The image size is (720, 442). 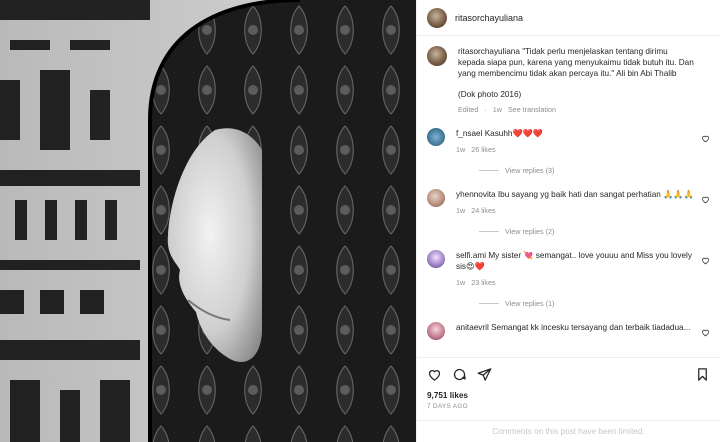 What do you see at coordinates (568, 395) in the screenshot?
I see `likes-count: 9,751 likes` at bounding box center [568, 395].